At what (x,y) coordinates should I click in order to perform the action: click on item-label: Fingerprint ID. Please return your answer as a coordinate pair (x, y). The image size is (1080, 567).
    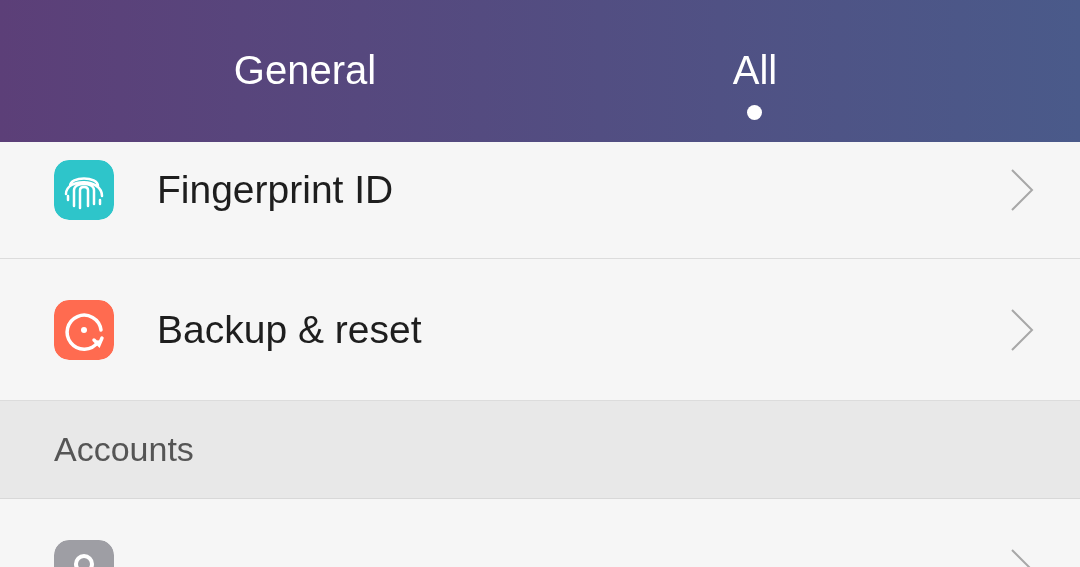
    Looking at the image, I should click on (276, 189).